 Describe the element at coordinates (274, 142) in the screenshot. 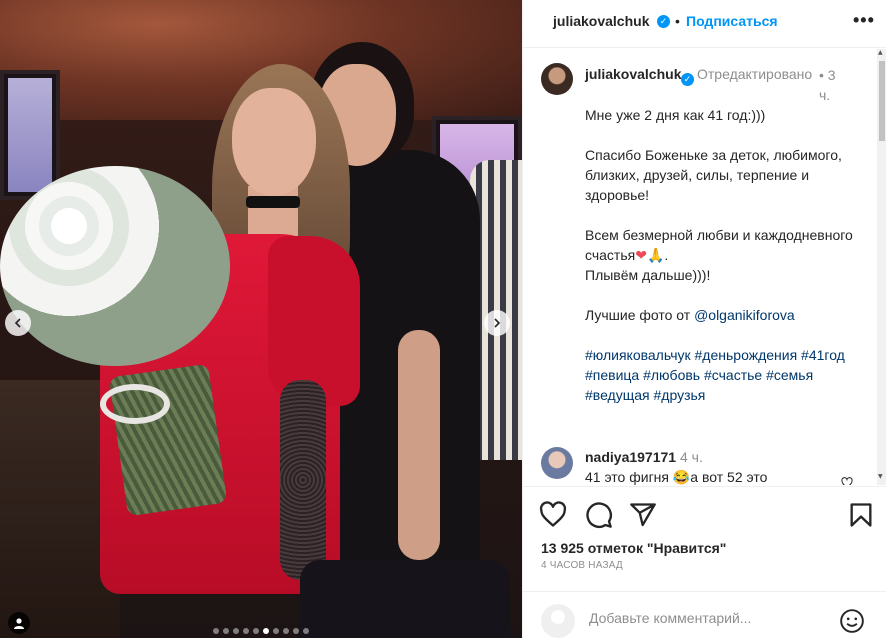

I see `woman-red-face` at that location.